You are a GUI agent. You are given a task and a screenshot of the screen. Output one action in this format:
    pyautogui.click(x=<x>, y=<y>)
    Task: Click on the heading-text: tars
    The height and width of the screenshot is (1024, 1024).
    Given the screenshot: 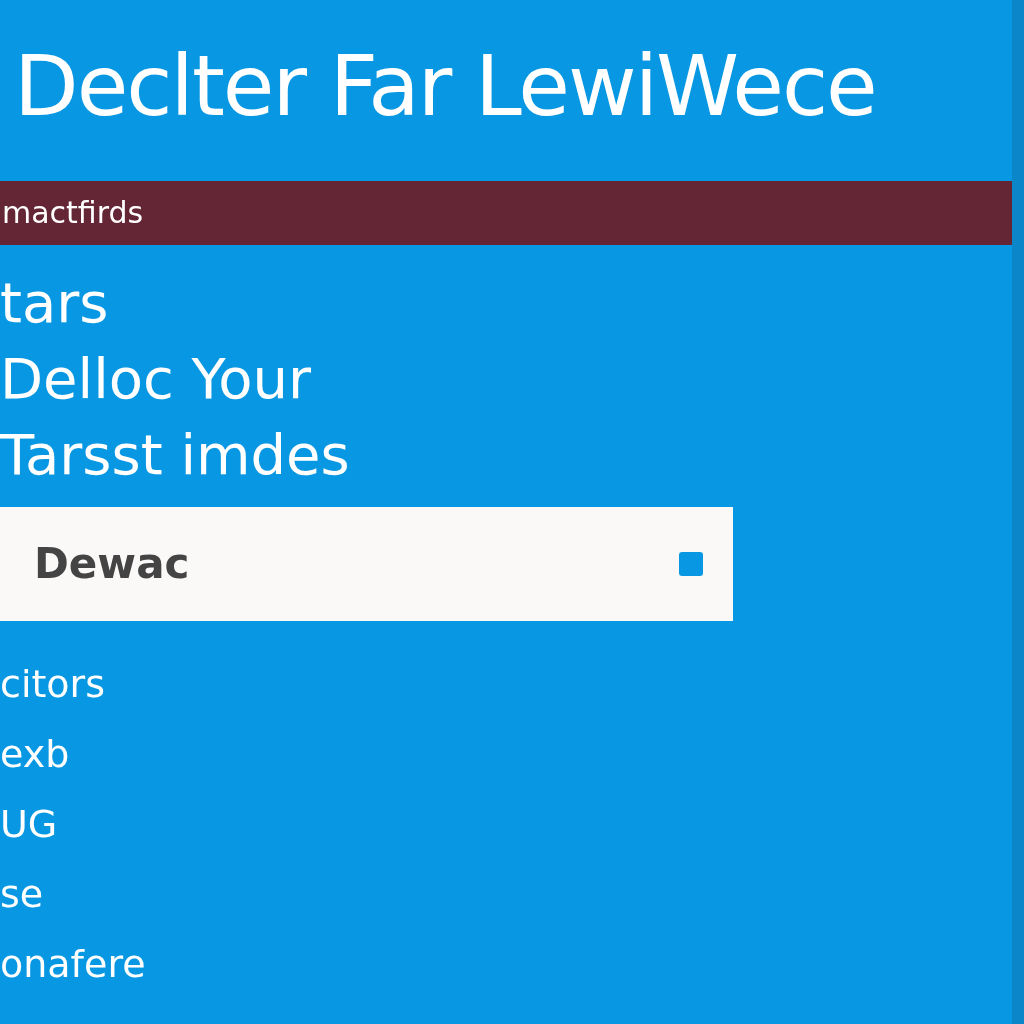 What is the action you would take?
    pyautogui.click(x=54, y=302)
    